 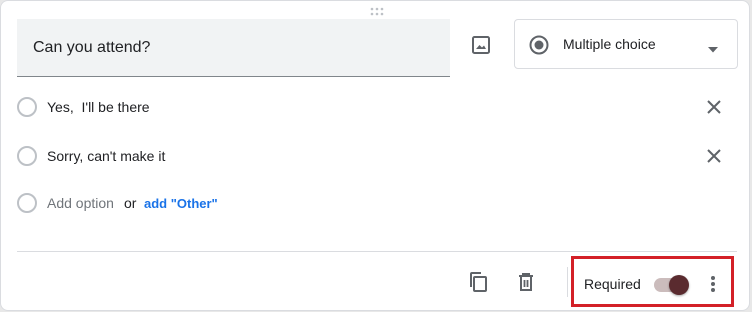 What do you see at coordinates (377, 157) in the screenshot?
I see `option-row: Sorry, can't make it` at bounding box center [377, 157].